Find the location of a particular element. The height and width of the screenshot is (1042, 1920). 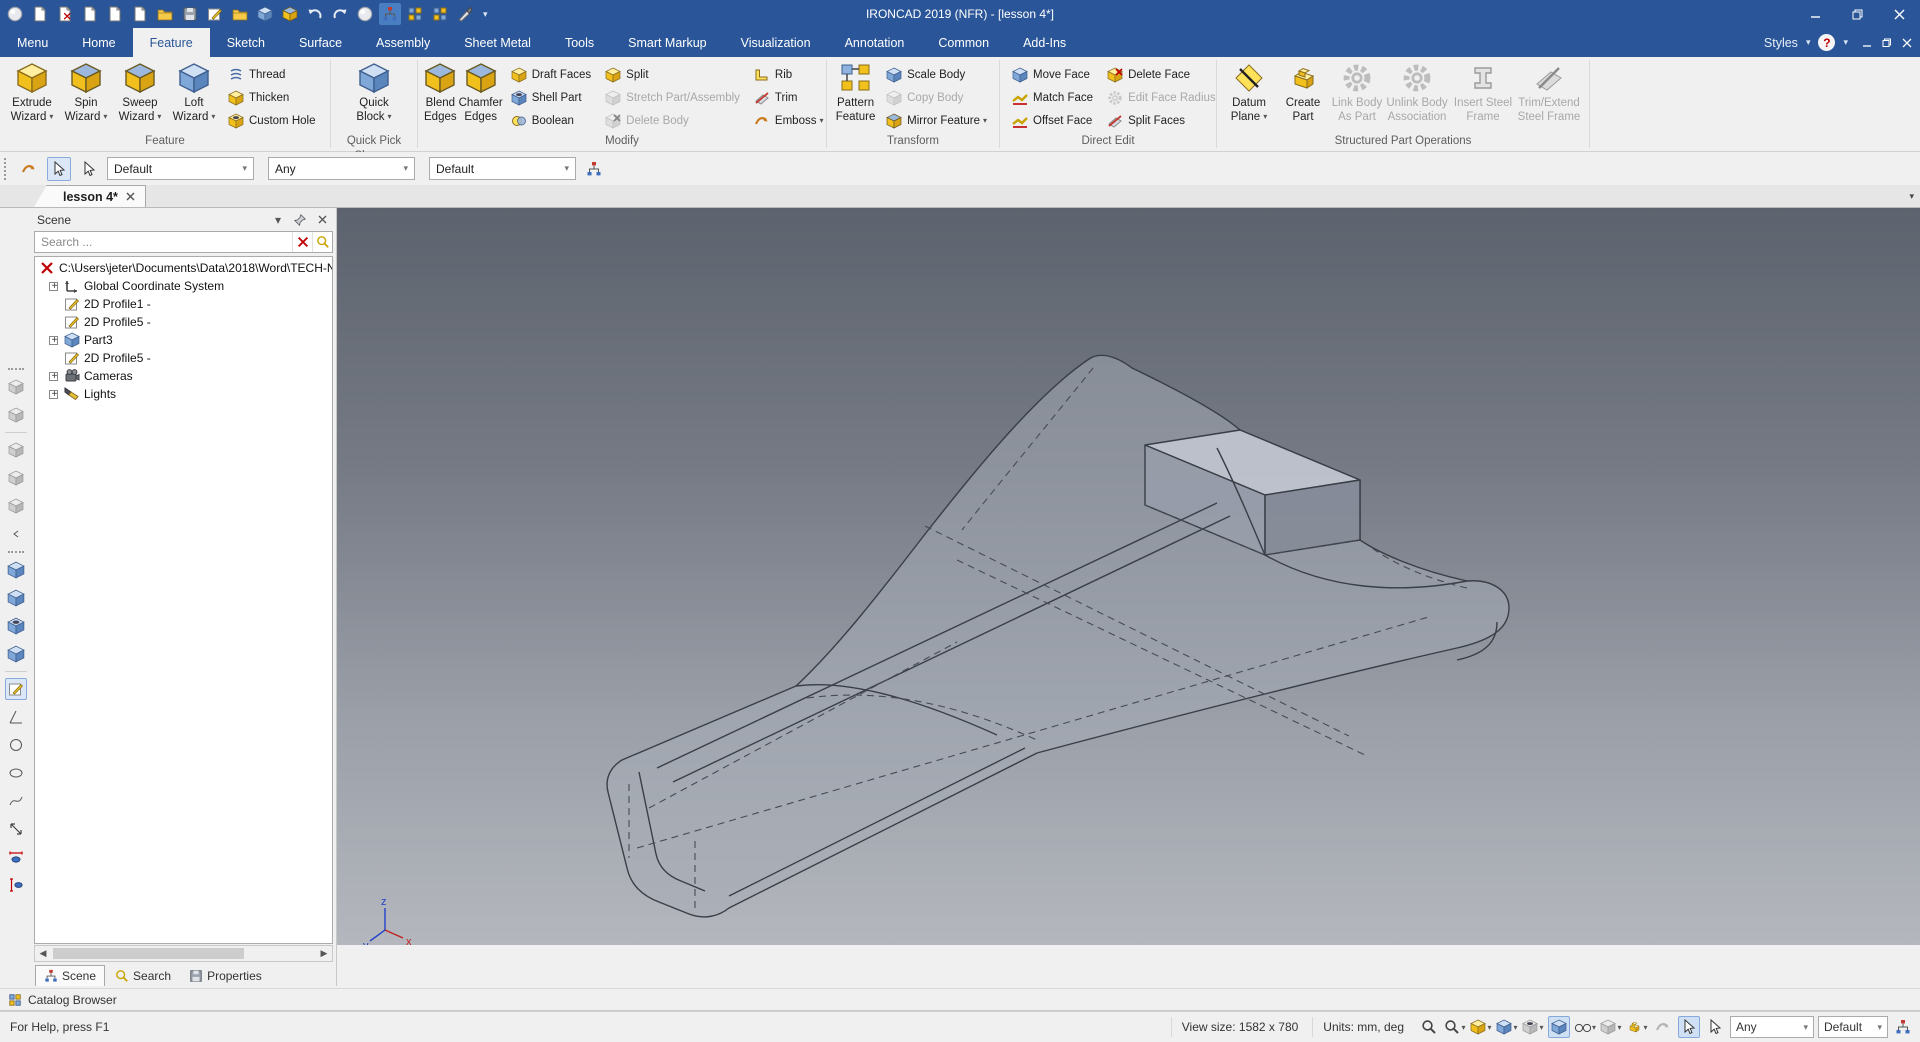

styles-button: Styles is located at coordinates (1781, 43).